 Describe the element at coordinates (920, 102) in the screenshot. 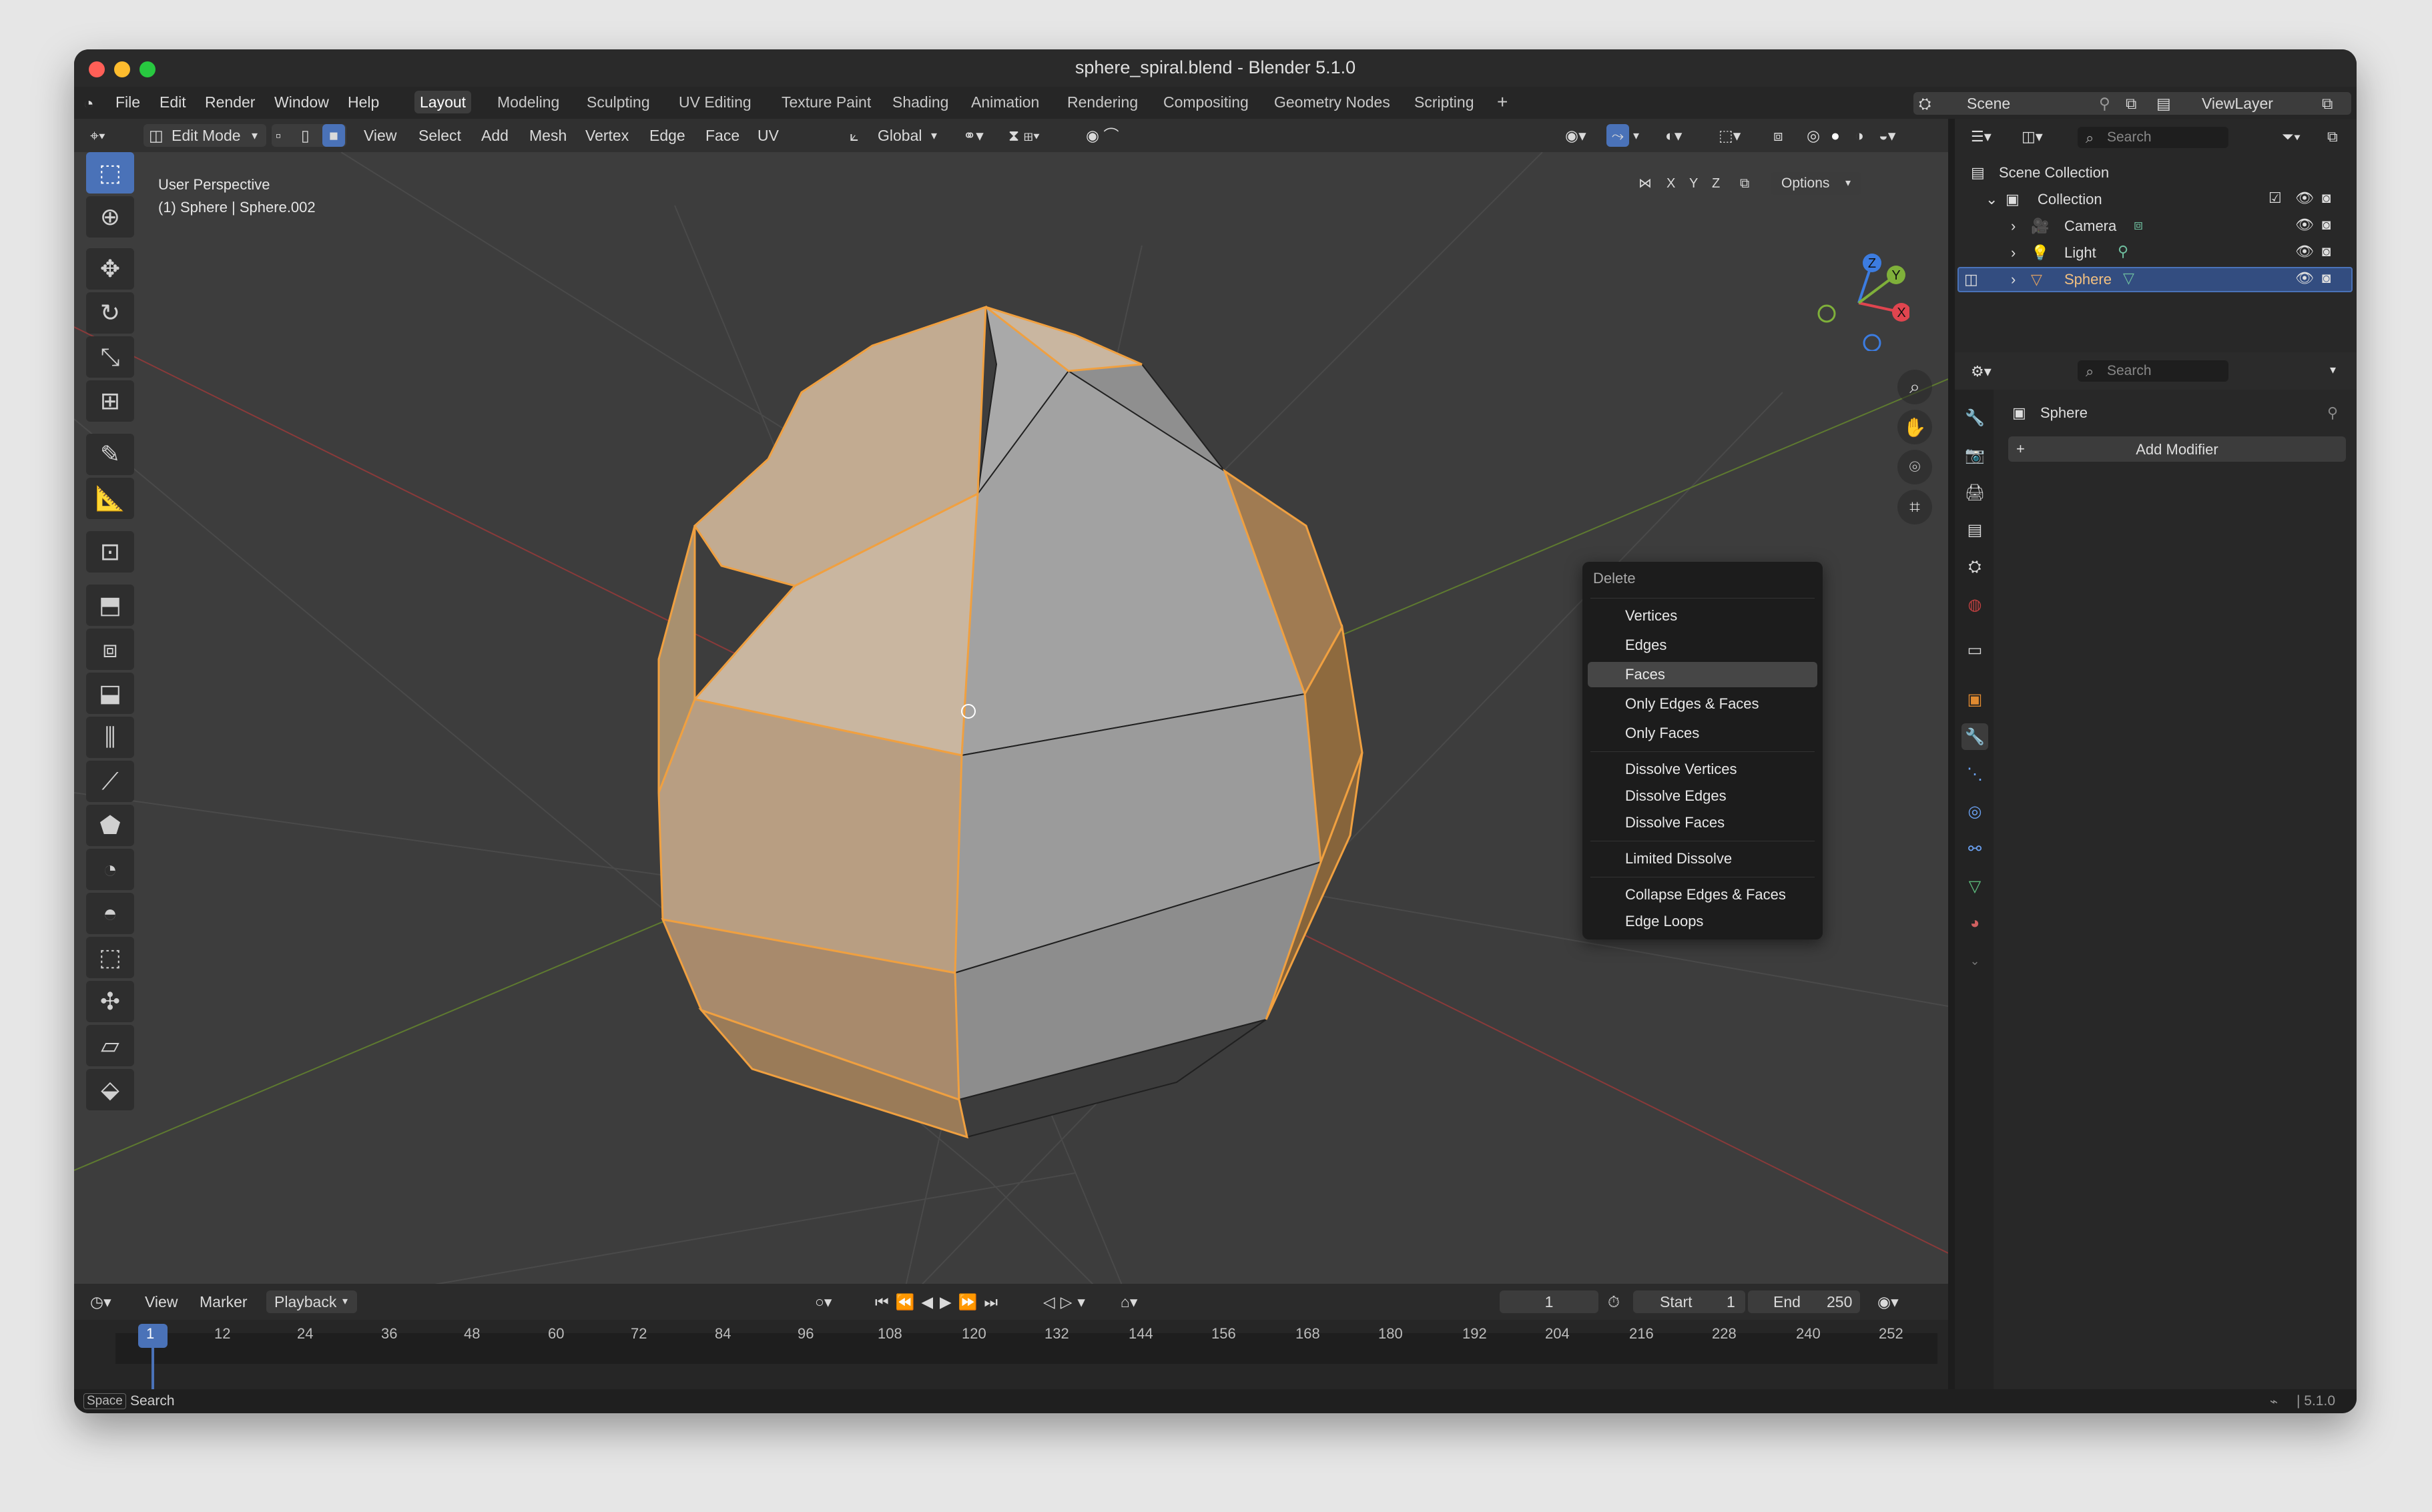

I see `workspace-tab-shading: Shading` at that location.